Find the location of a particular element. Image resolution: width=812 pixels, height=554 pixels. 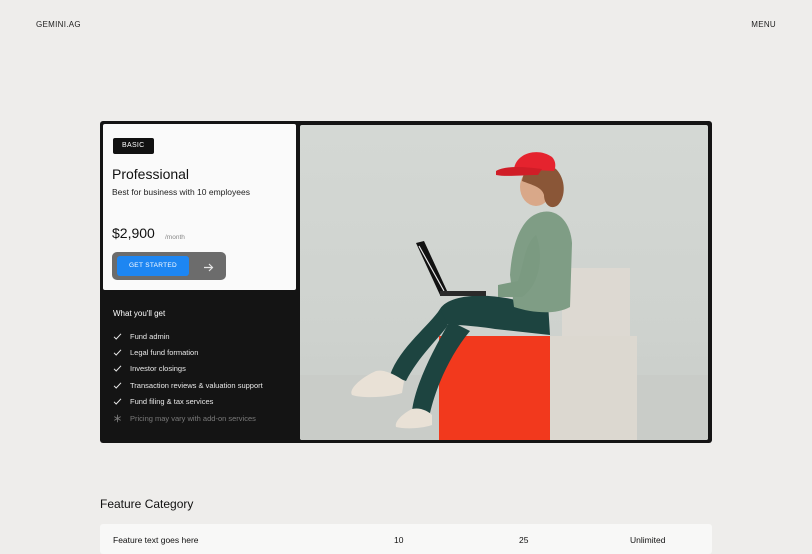

list-item: Fund filing & tax services is located at coordinates (203, 402).